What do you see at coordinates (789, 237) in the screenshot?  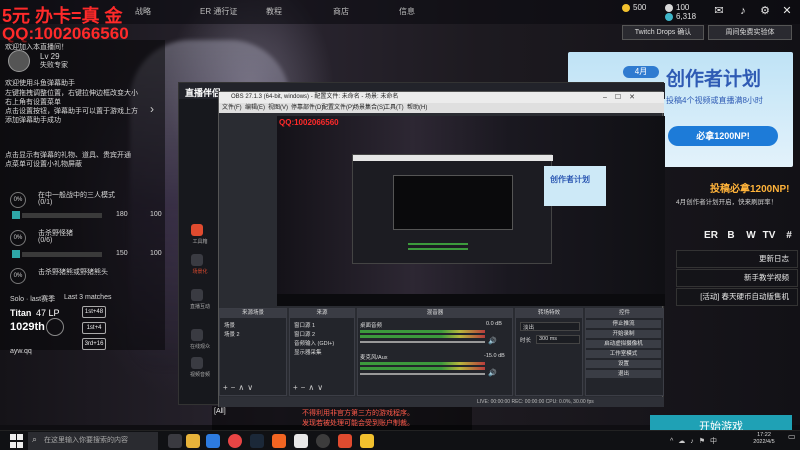 I see `hashtag-icon: #` at bounding box center [789, 237].